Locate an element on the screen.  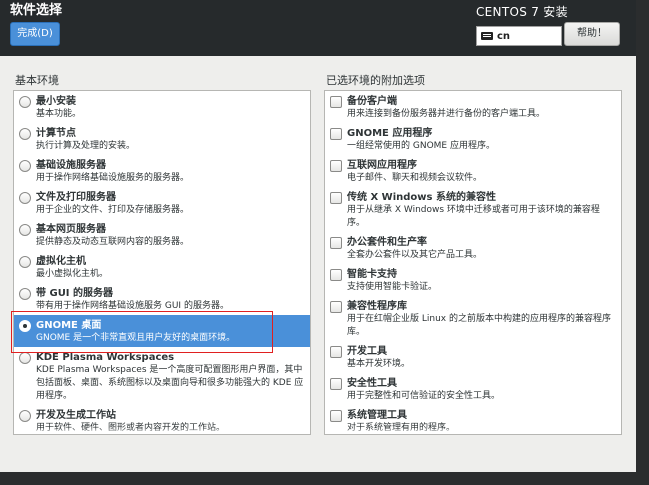
addon-option: 智能卡支持支持使用智能卡验证。 is located at coordinates (473, 280).